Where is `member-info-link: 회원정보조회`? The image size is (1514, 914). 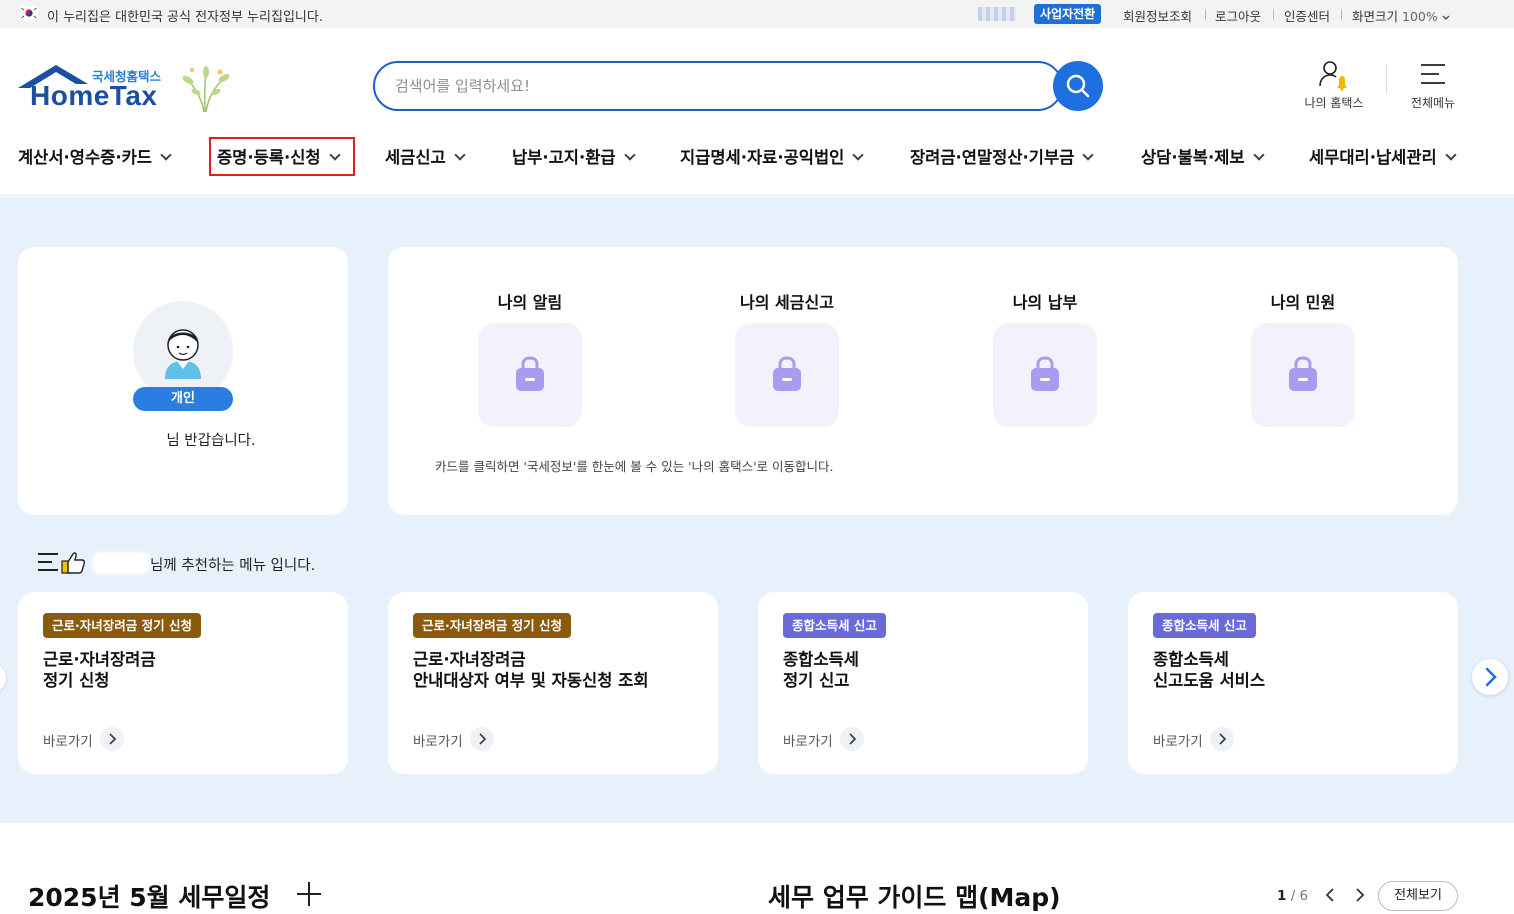
member-info-link: 회원정보조회 is located at coordinates (1157, 15).